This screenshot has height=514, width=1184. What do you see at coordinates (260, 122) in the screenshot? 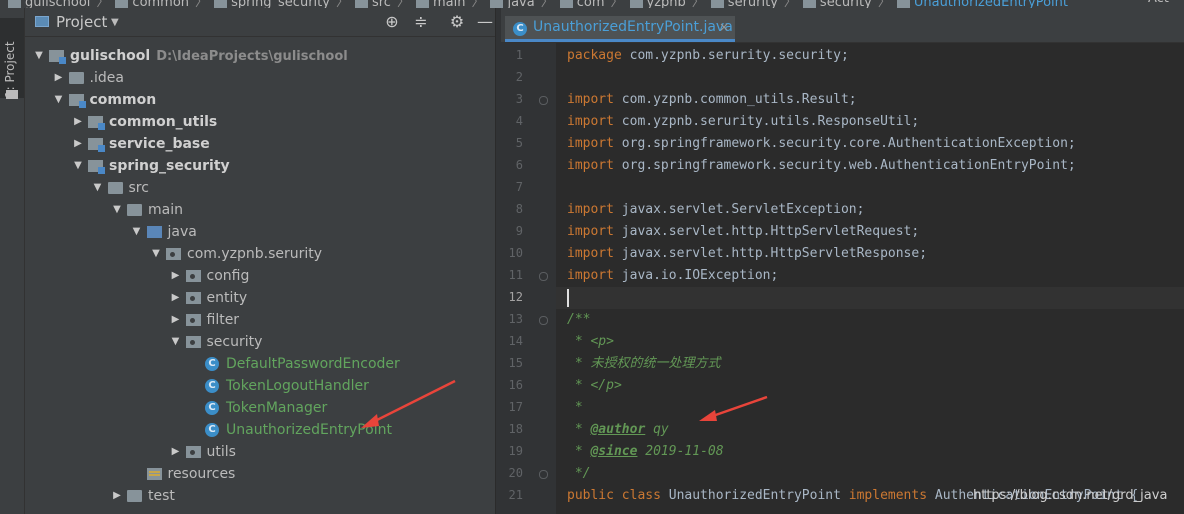
I see `tree-item: ▶ common_utils` at bounding box center [260, 122].